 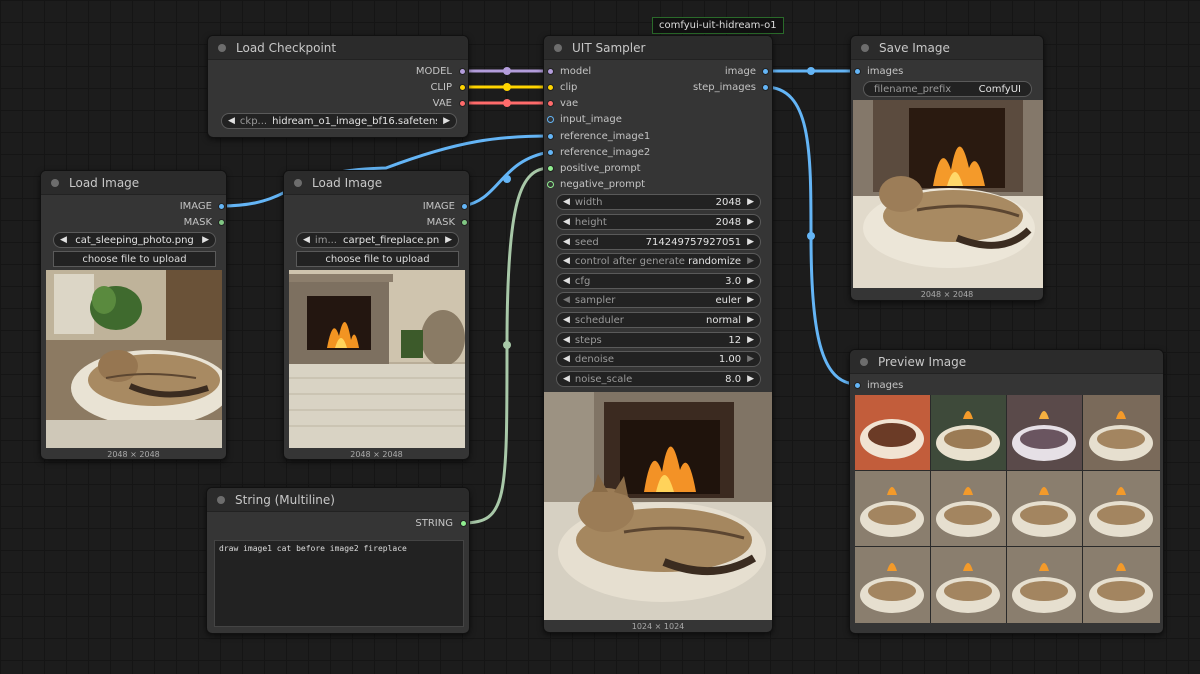 What do you see at coordinates (569, 104) in the screenshot?
I see `input-vae: vae` at bounding box center [569, 104].